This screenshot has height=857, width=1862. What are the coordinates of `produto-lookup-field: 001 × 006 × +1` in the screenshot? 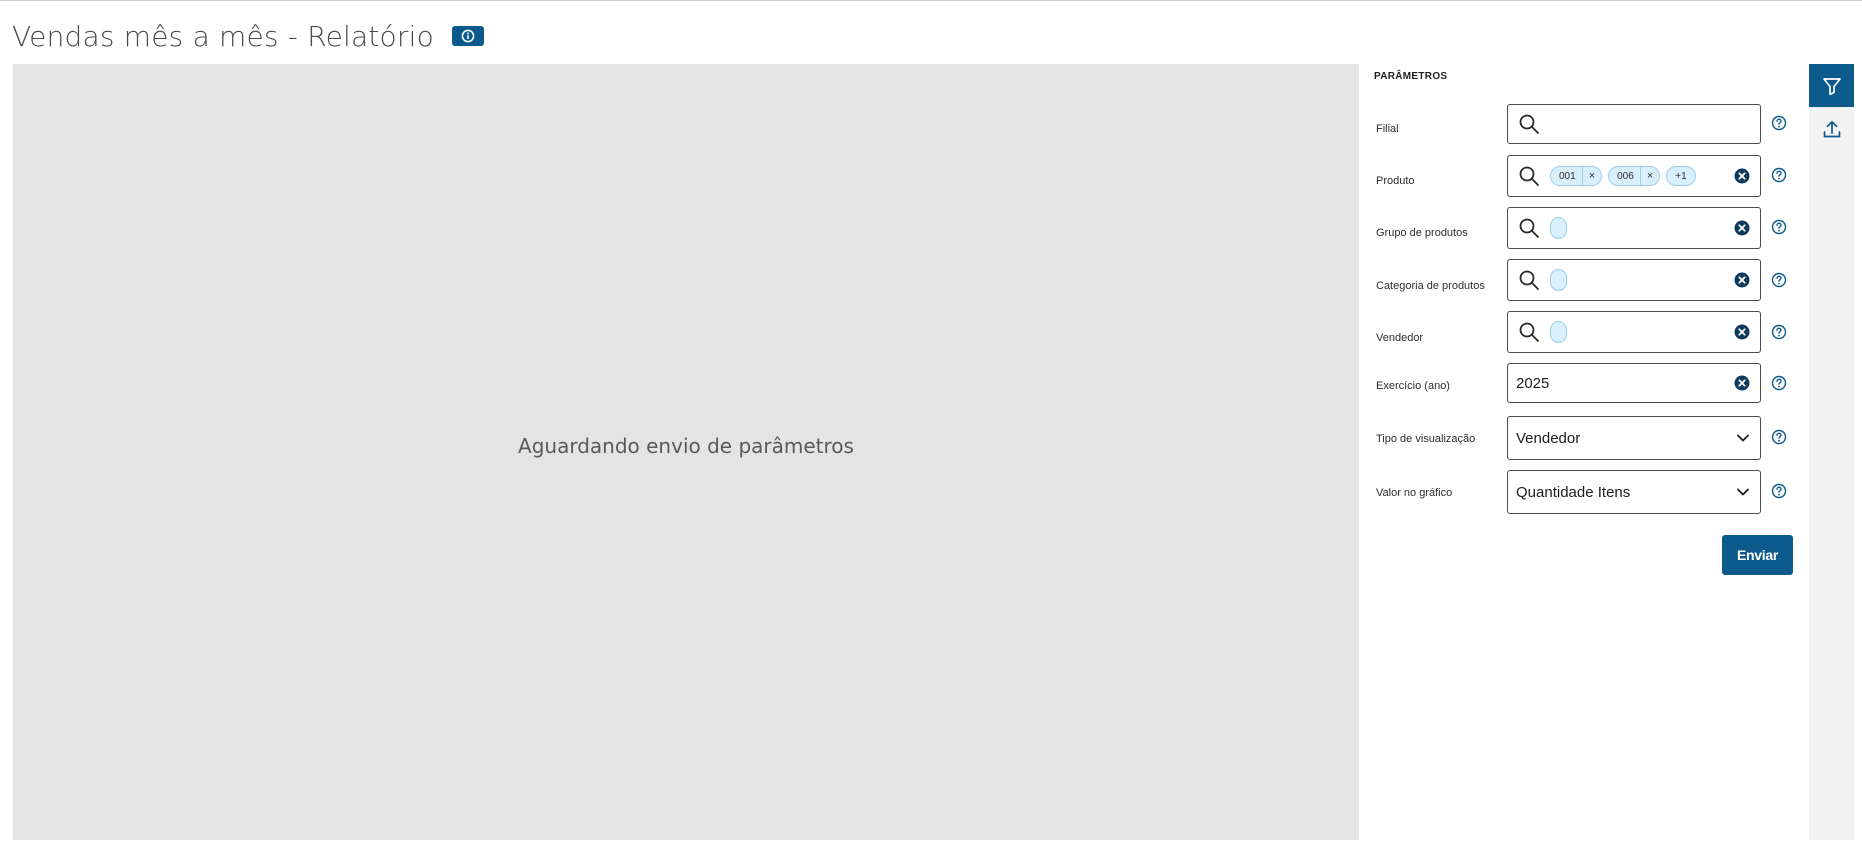 It's located at (1634, 176).